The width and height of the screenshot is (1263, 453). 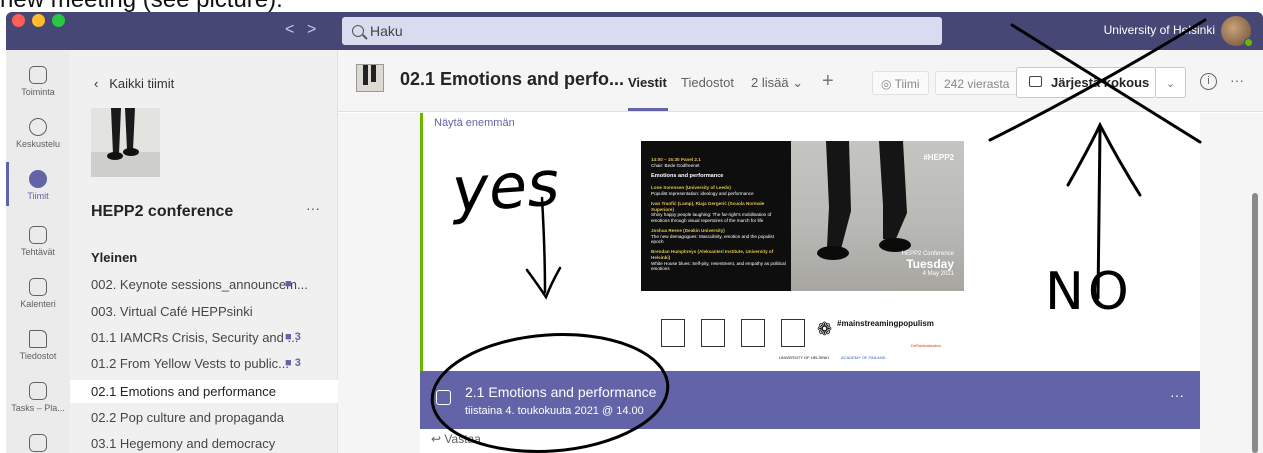 What do you see at coordinates (770, 82) in the screenshot?
I see `tab-more-label: 2 lisää` at bounding box center [770, 82].